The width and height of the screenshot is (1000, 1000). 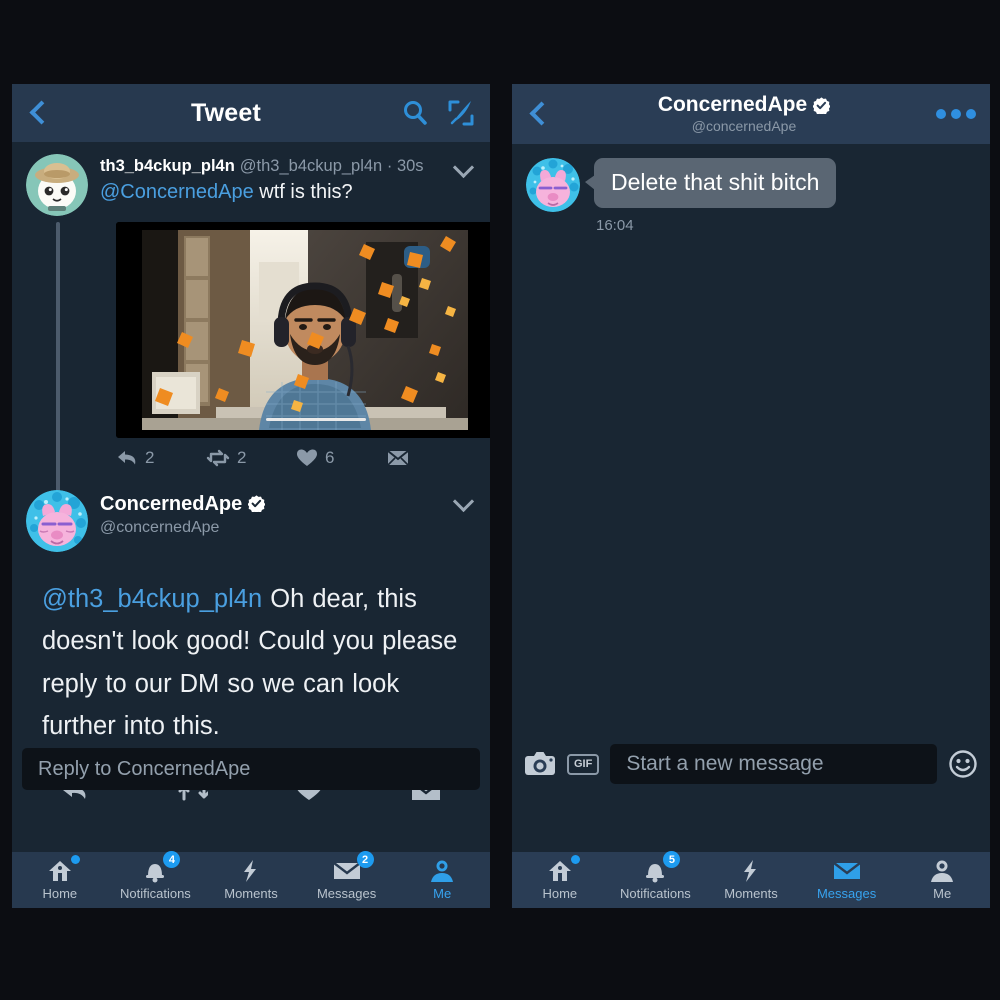 What do you see at coordinates (171, 504) in the screenshot?
I see `author-display-name: ConcernedApe` at bounding box center [171, 504].